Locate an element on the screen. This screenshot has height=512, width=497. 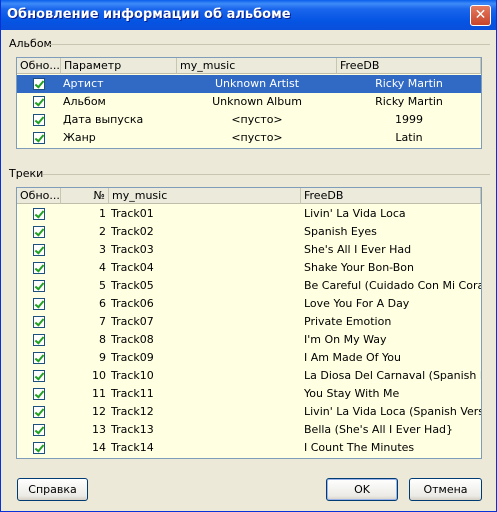
track-row-my-music: Track03 is located at coordinates (132, 249).